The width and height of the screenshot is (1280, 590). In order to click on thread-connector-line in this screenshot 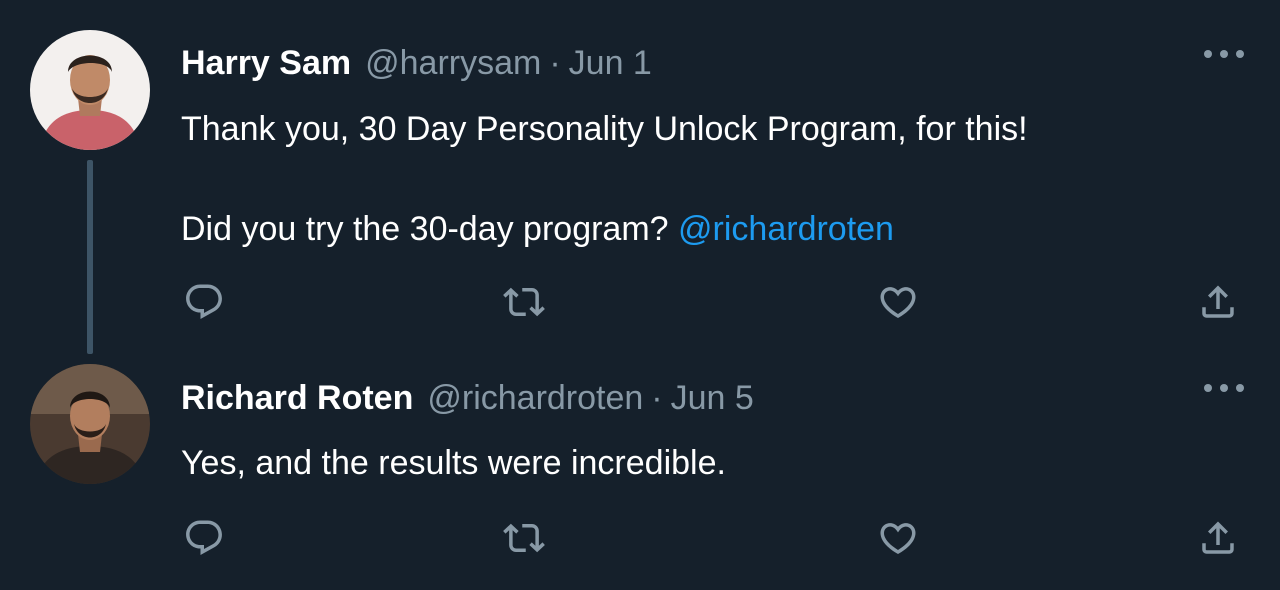, I will do `click(90, 257)`.